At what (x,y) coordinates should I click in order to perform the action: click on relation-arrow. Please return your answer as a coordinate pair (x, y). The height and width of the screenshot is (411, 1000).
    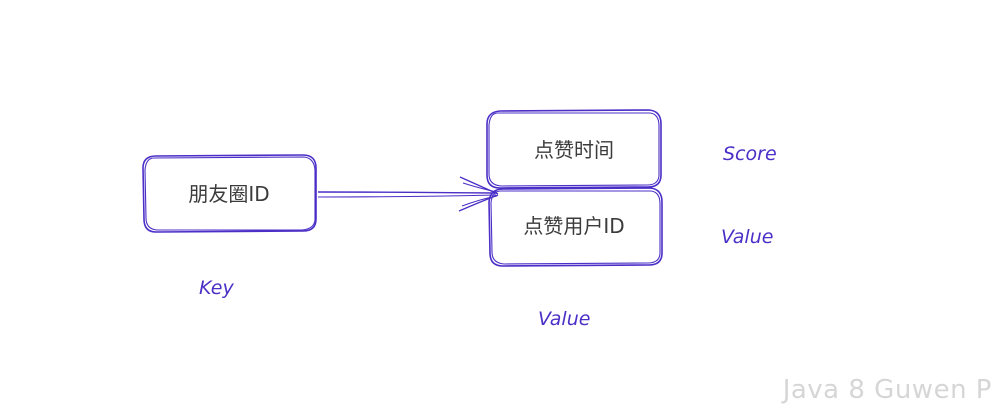
    Looking at the image, I should click on (408, 194).